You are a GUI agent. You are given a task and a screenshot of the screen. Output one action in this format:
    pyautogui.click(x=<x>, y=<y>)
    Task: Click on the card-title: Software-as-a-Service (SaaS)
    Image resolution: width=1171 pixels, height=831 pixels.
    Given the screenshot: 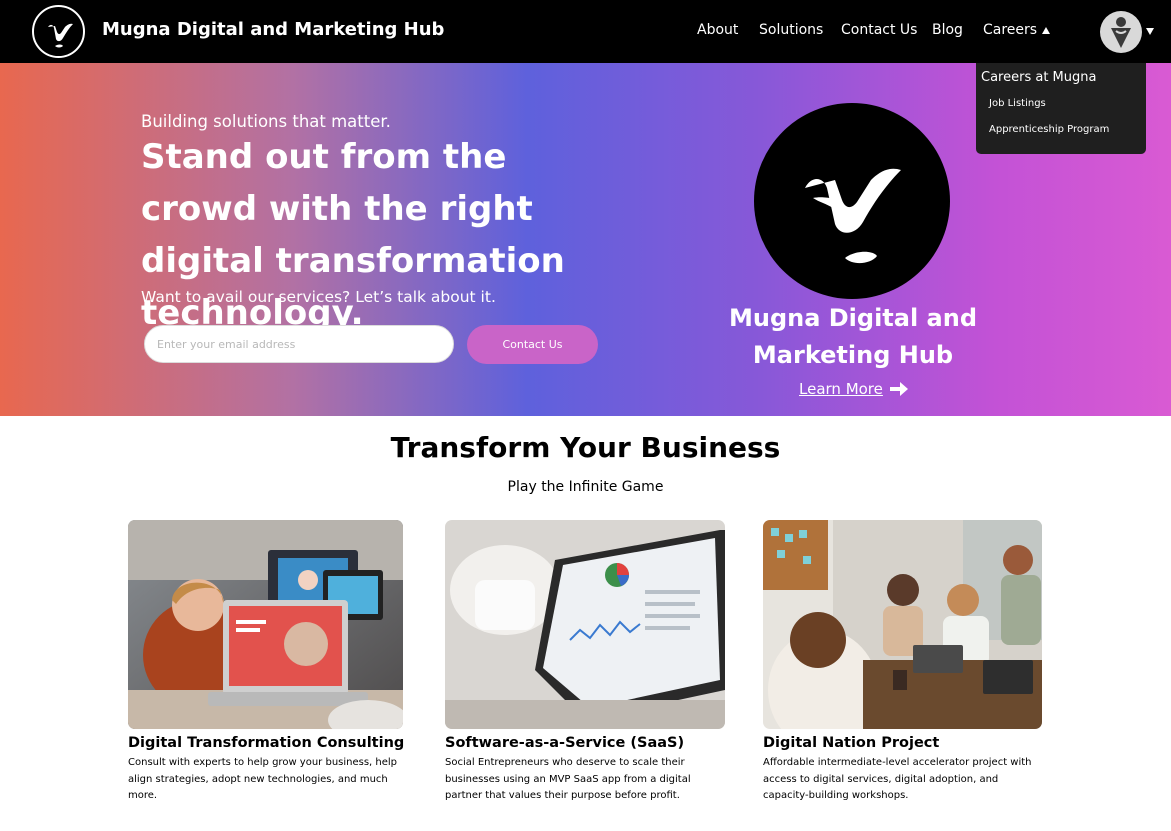 What is the action you would take?
    pyautogui.click(x=565, y=743)
    